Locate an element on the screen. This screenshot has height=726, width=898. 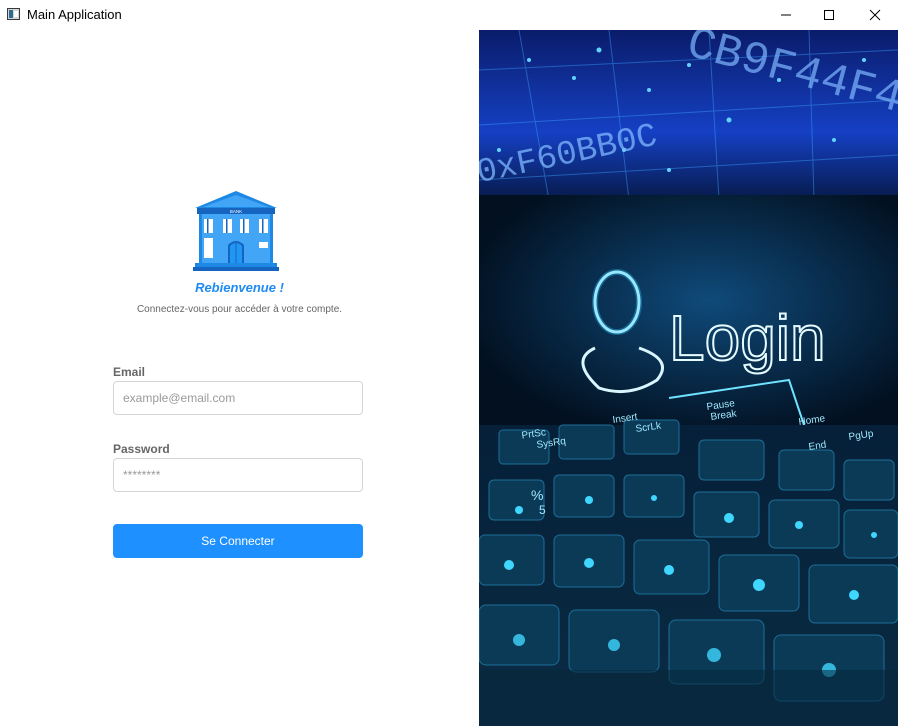
maximize-button is located at coordinates (829, 15).